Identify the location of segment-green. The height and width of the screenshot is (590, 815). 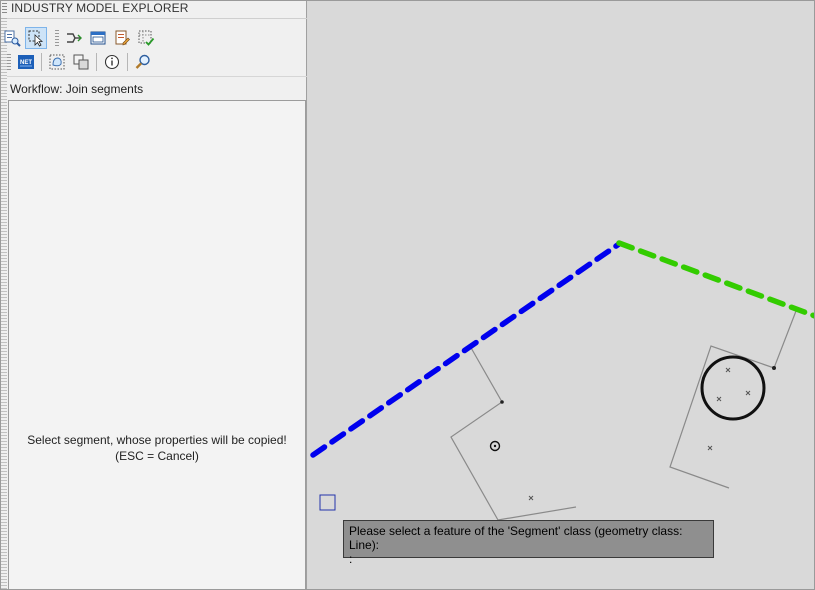
(715, 279).